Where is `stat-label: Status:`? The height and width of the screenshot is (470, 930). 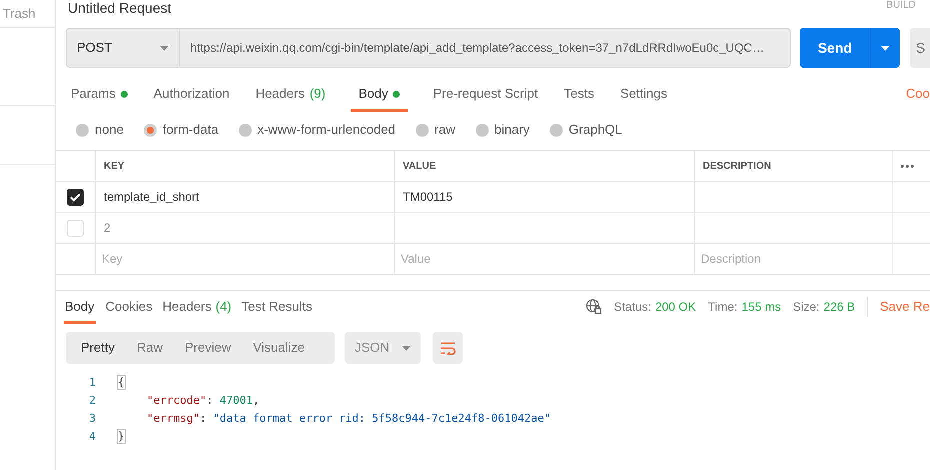 stat-label: Status: is located at coordinates (633, 307).